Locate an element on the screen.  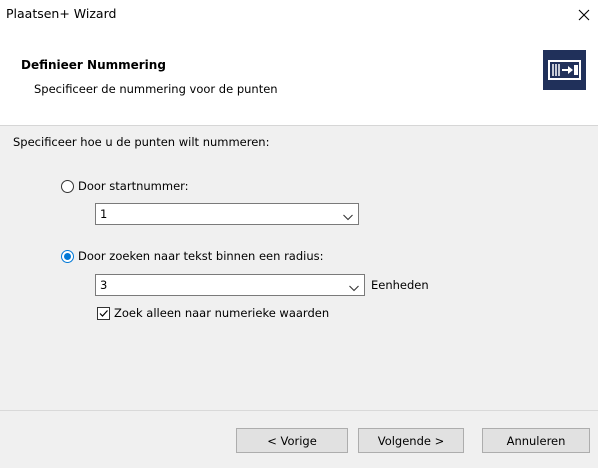
start-number-value: 1 is located at coordinates (104, 214).